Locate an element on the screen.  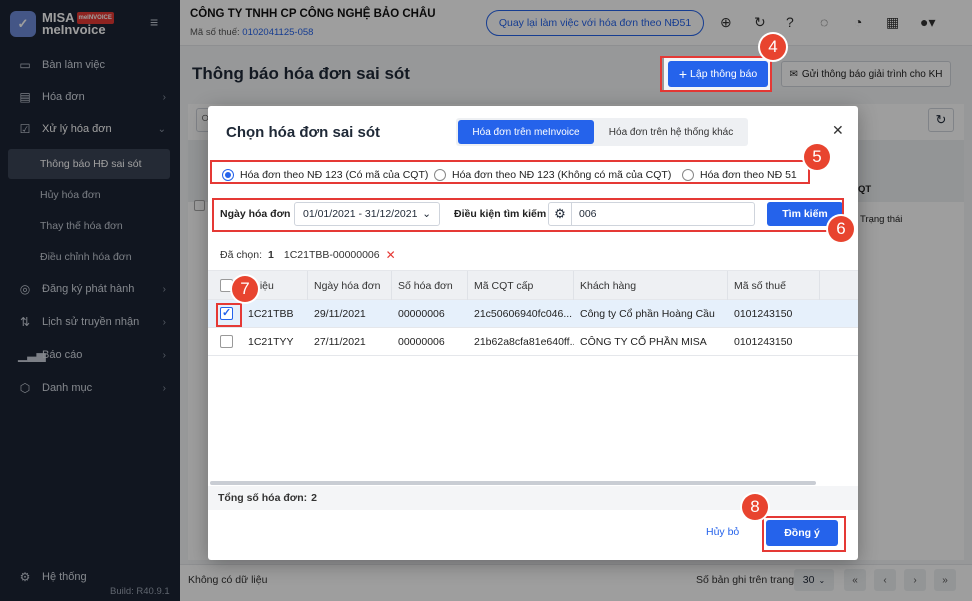
step-marker-7: 7 is located at coordinates (245, 289).